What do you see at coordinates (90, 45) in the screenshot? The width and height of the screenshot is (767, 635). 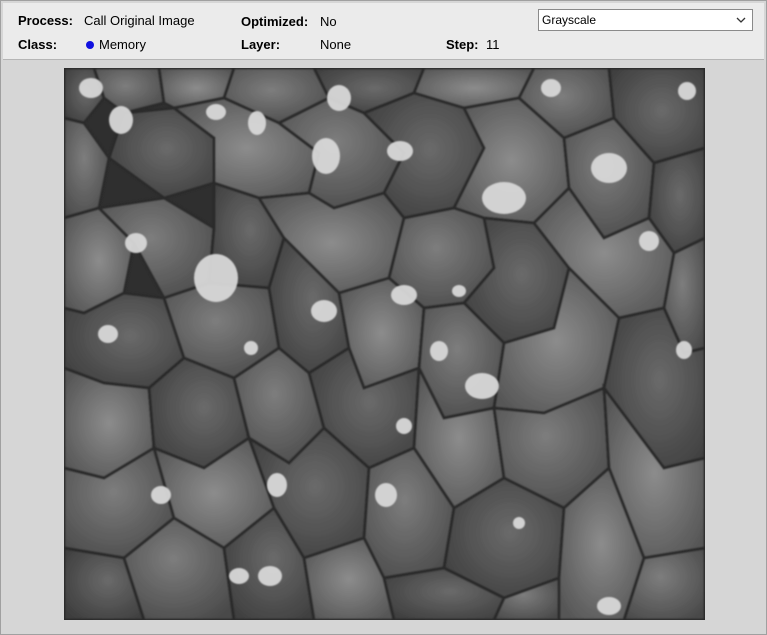 I see `class-color-dot-icon` at bounding box center [90, 45].